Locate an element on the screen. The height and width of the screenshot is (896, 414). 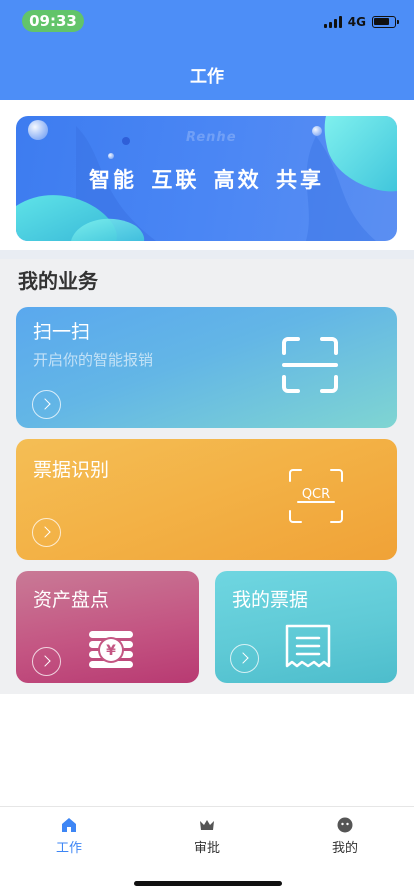
status-indicators: 4G is located at coordinates (361, 22).